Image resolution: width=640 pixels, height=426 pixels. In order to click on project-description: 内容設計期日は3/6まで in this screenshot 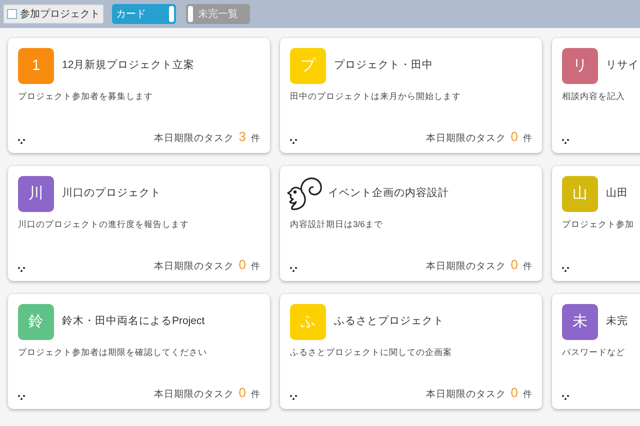, I will do `click(337, 224)`.